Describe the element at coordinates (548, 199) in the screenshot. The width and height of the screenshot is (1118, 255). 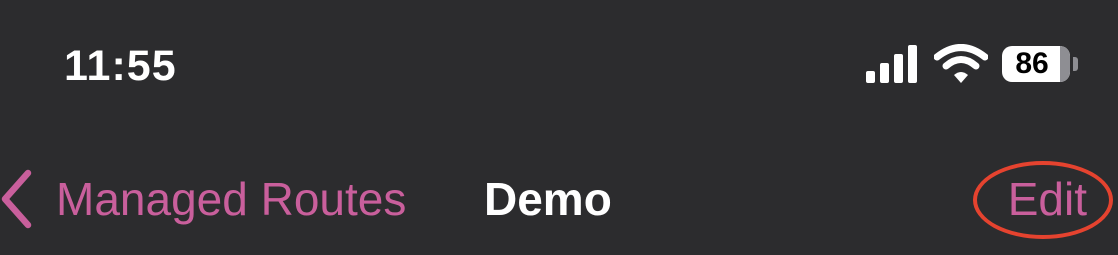
I see `page-title: Demo` at that location.